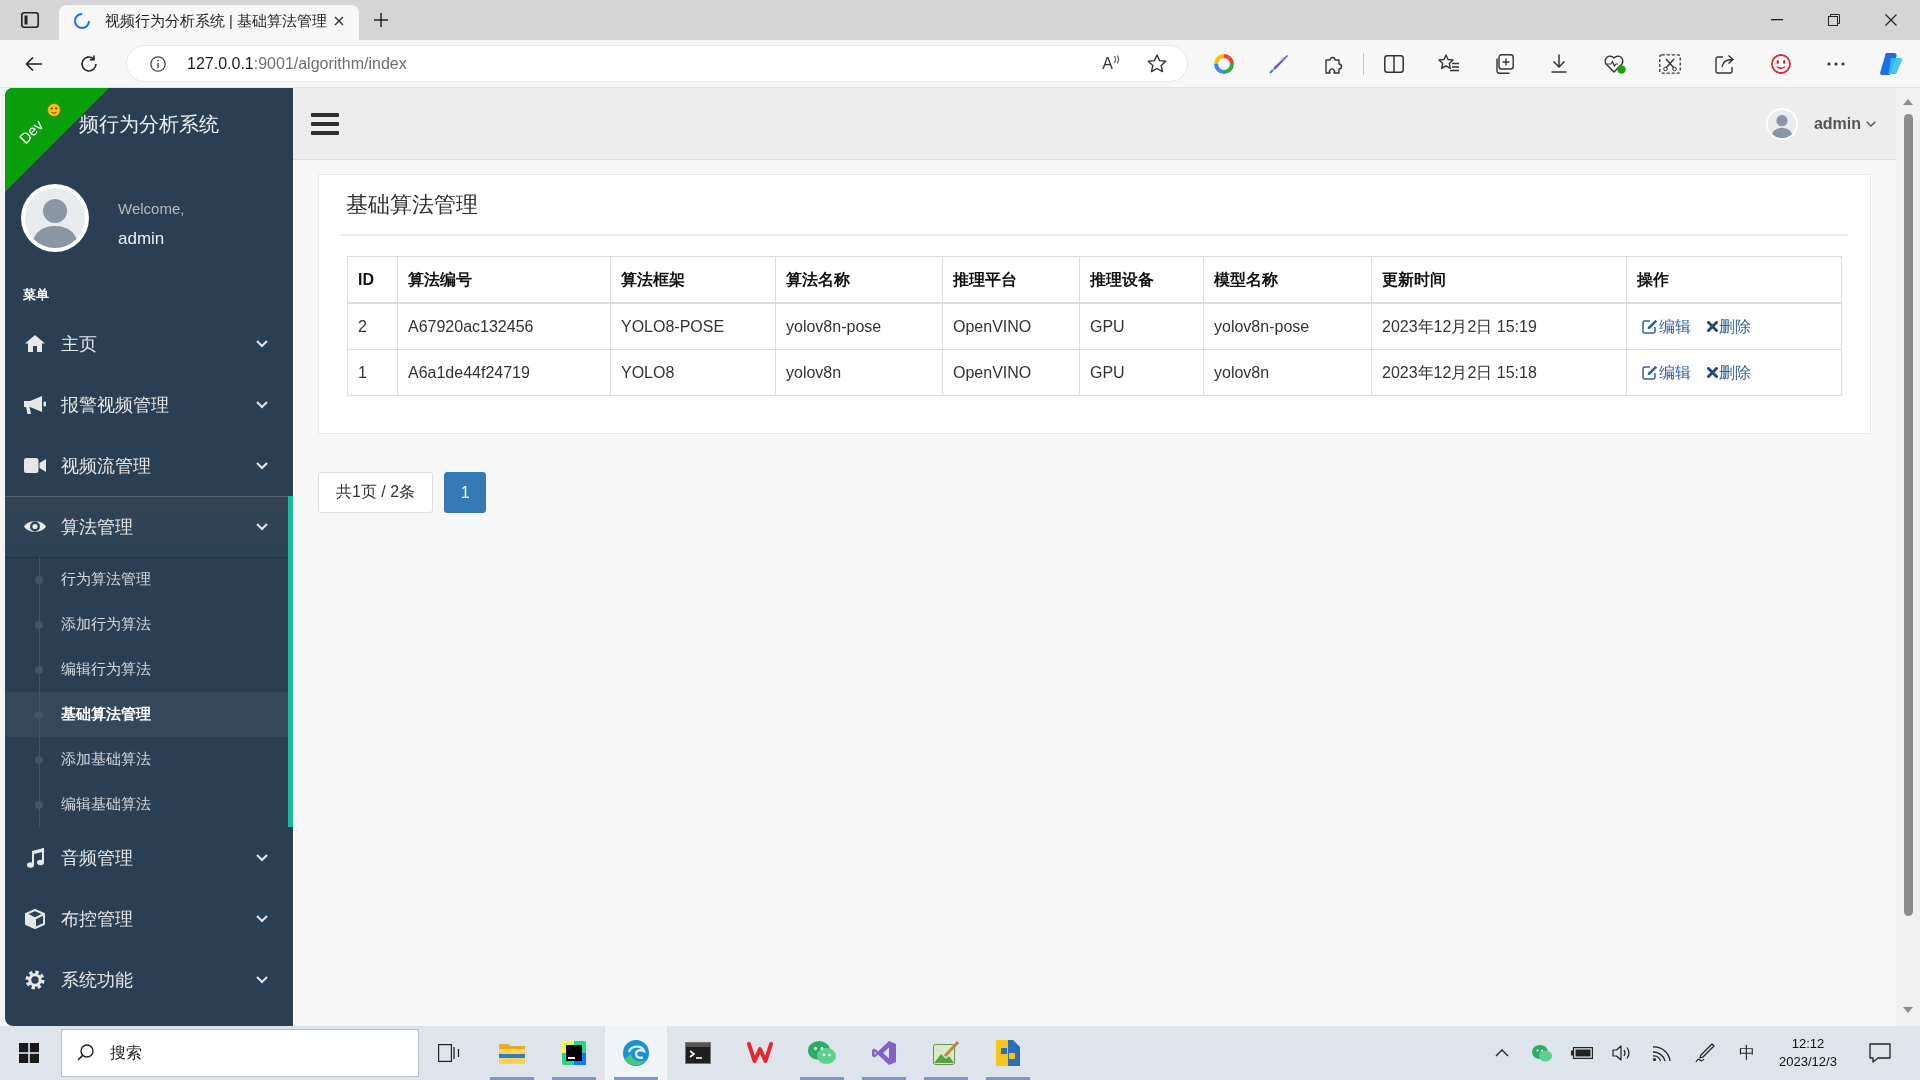 The width and height of the screenshot is (1920, 1080). I want to click on star-icon, so click(1157, 63).